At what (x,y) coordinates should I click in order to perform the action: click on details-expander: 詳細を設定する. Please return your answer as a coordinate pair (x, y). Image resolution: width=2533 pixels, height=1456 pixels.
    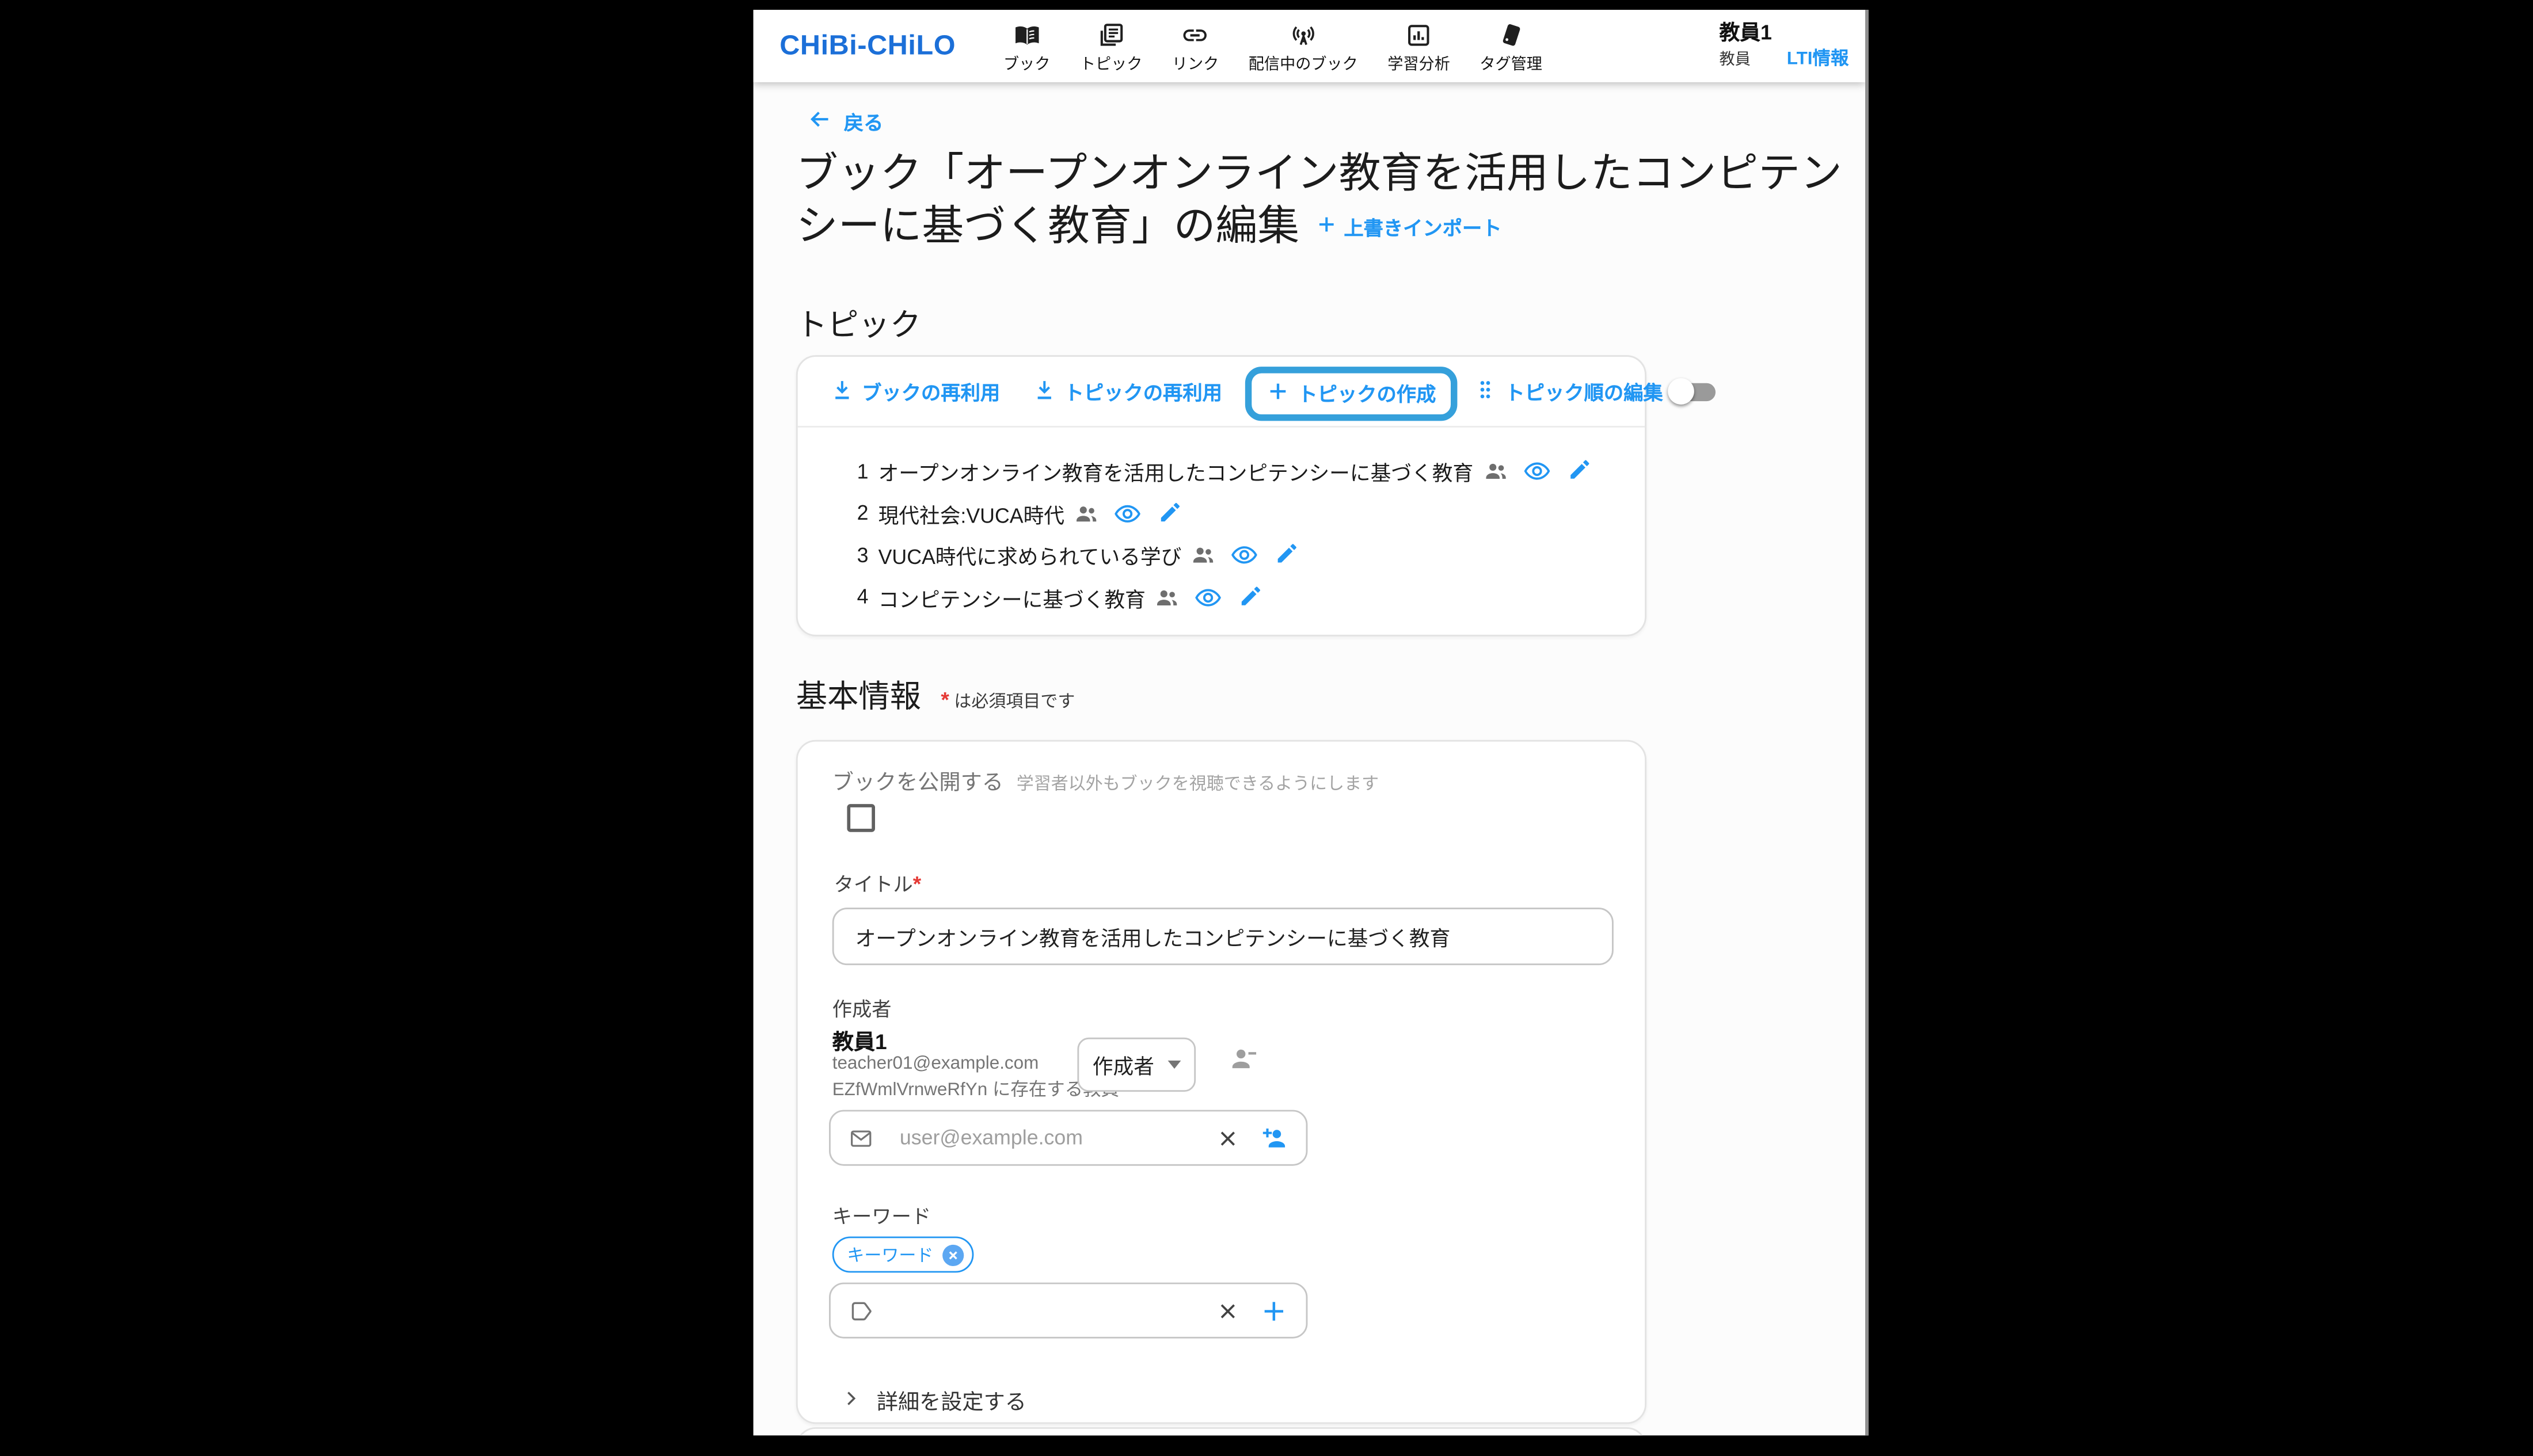
    Looking at the image, I should click on (934, 1400).